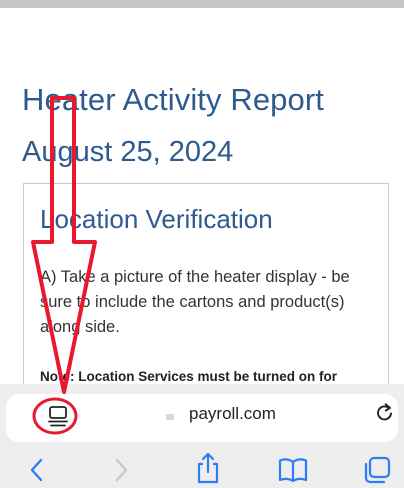 The height and width of the screenshot is (488, 404). Describe the element at coordinates (170, 417) in the screenshot. I see `url-placeholder-glyph` at that location.